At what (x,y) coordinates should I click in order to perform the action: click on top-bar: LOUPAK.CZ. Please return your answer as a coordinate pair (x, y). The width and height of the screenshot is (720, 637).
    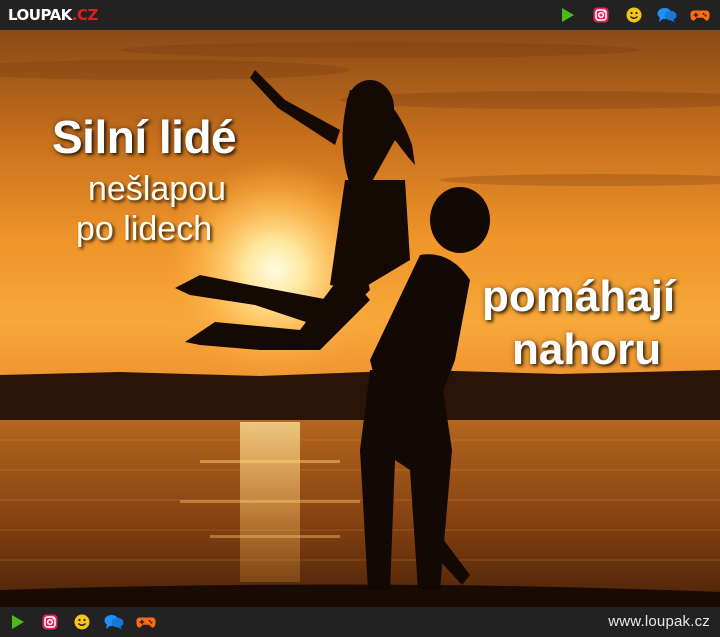
    Looking at the image, I should click on (360, 15).